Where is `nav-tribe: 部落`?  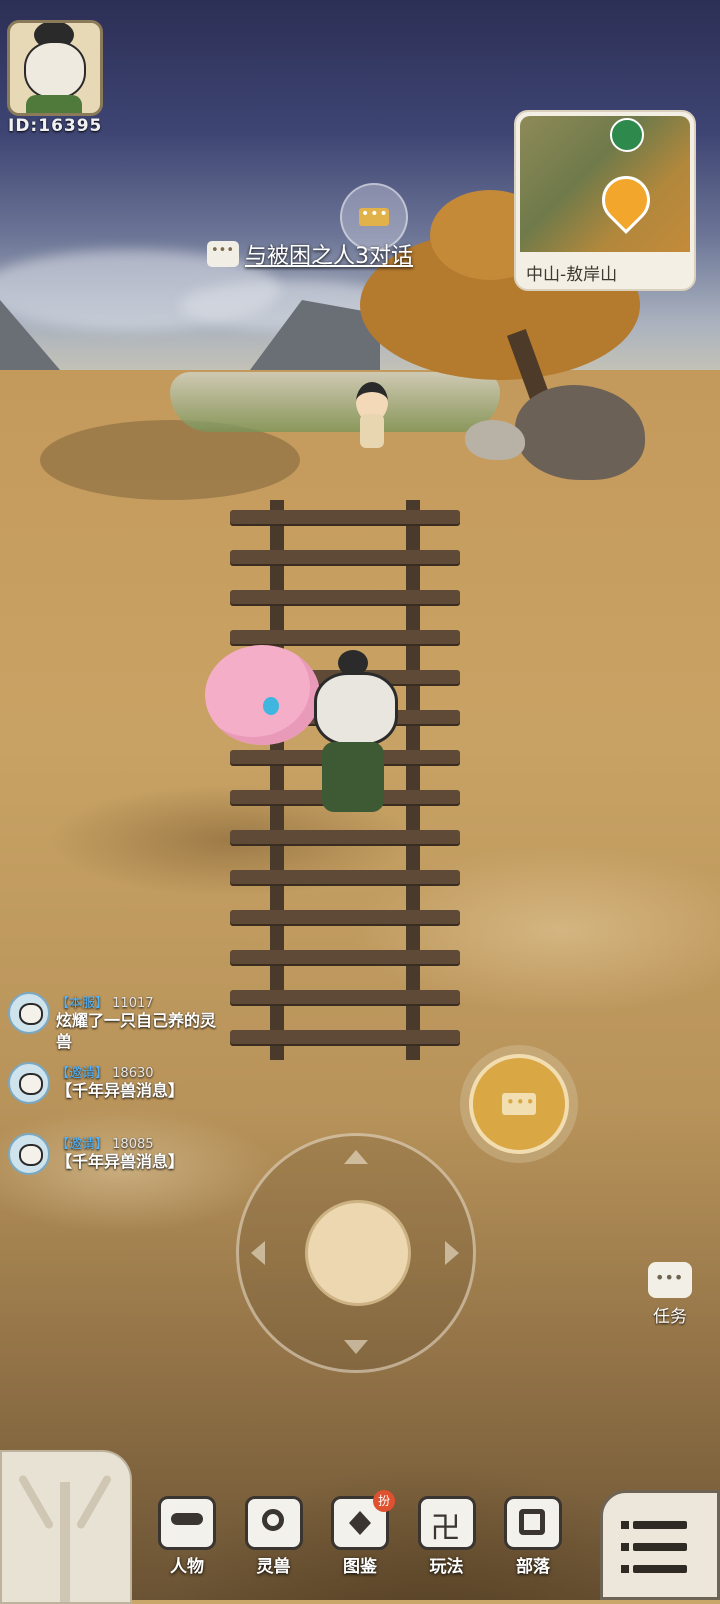 nav-tribe: 部落 is located at coordinates (533, 1546).